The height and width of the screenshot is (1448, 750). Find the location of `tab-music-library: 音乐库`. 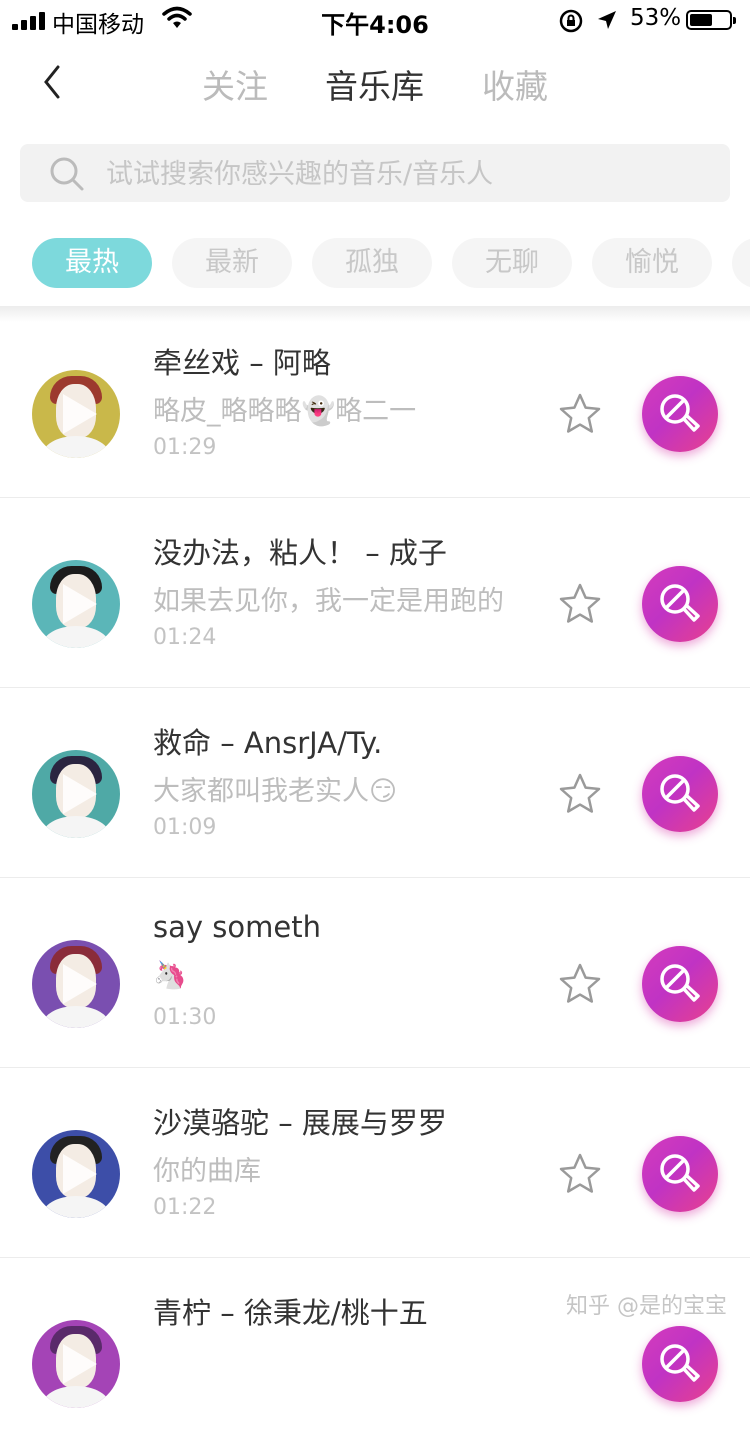

tab-music-library: 音乐库 is located at coordinates (374, 84).